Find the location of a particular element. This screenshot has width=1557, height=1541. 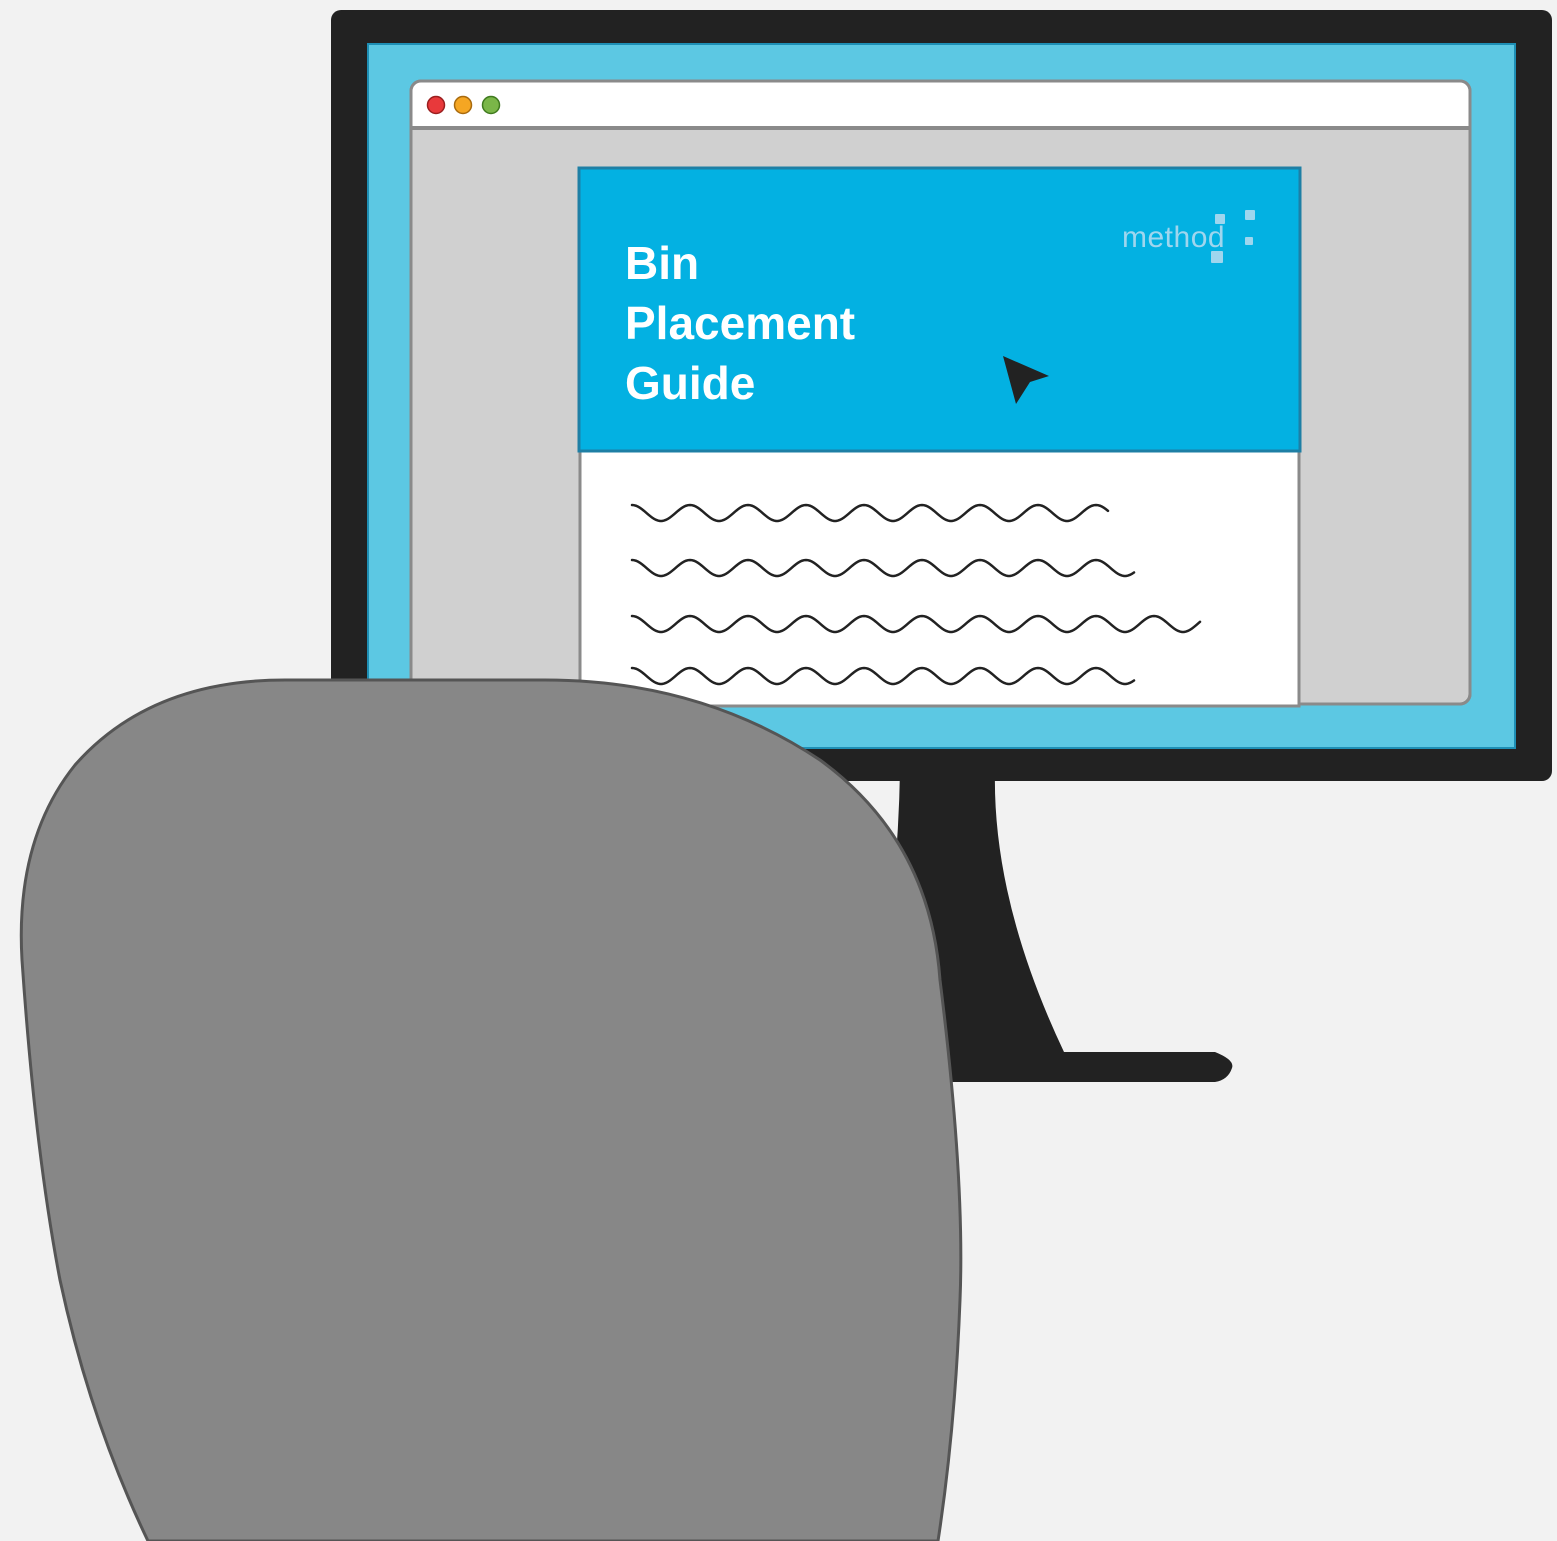

method-logo-text: method is located at coordinates (1173, 237).